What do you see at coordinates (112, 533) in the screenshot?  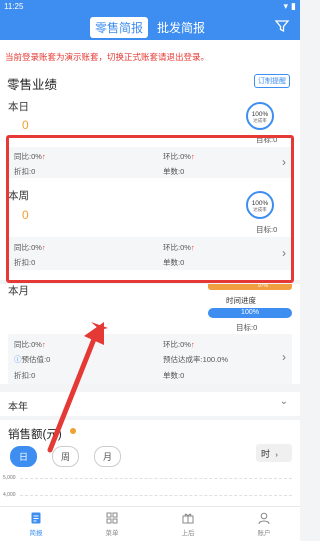 I see `nav-label: 菜单` at bounding box center [112, 533].